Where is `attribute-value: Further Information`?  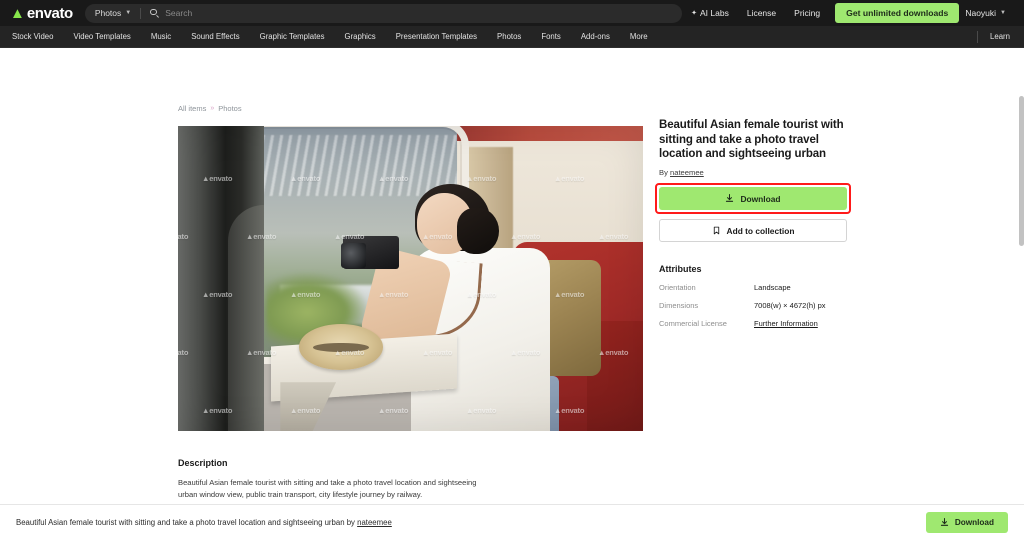 attribute-value: Further Information is located at coordinates (786, 323).